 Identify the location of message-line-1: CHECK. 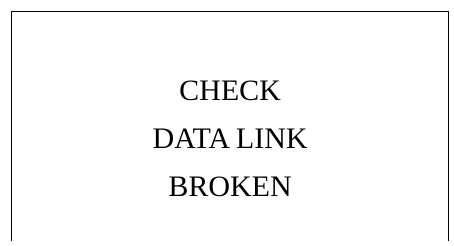
(230, 90).